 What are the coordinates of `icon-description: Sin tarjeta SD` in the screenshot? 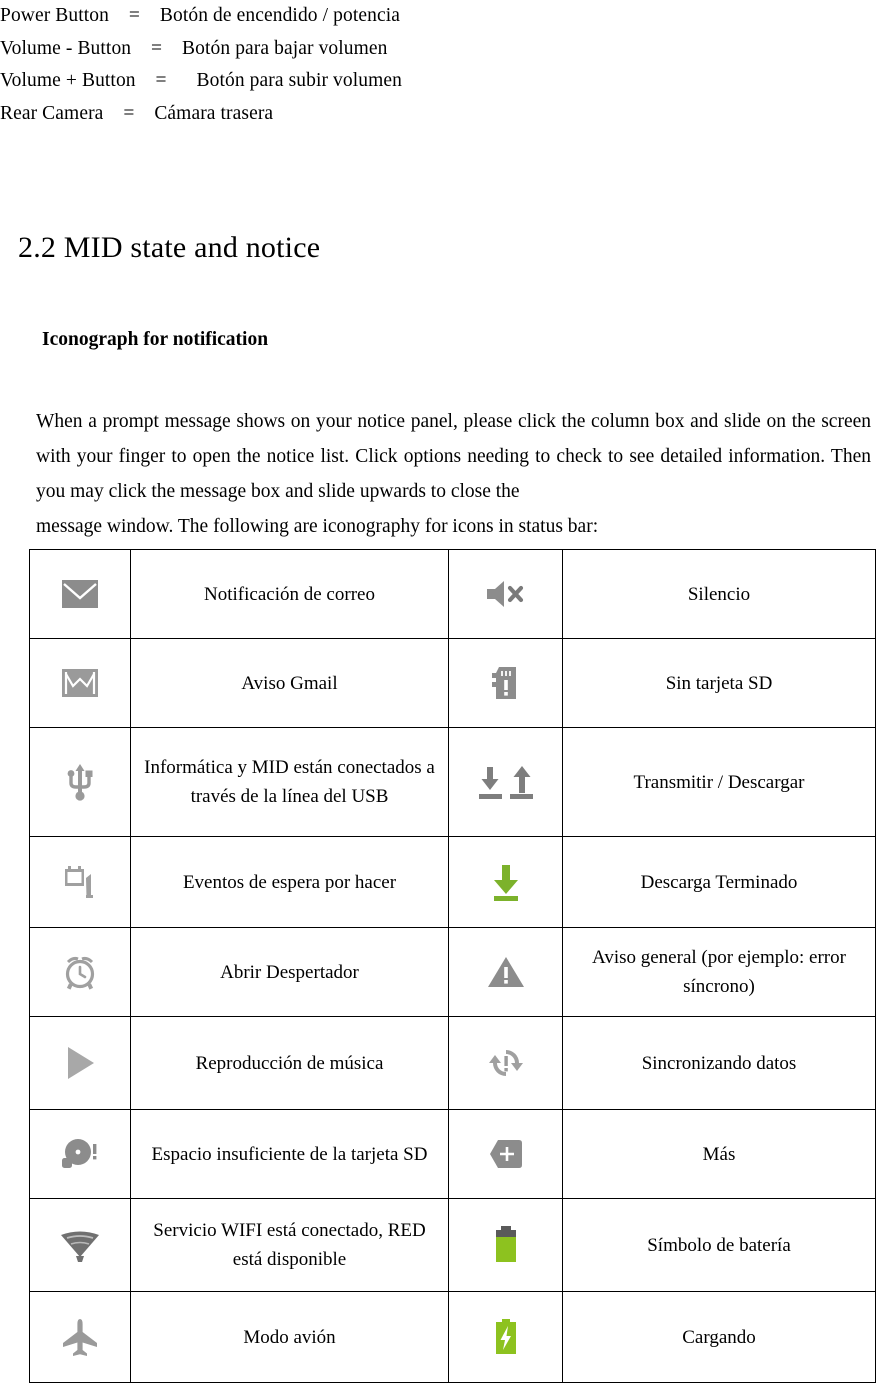 It's located at (719, 683).